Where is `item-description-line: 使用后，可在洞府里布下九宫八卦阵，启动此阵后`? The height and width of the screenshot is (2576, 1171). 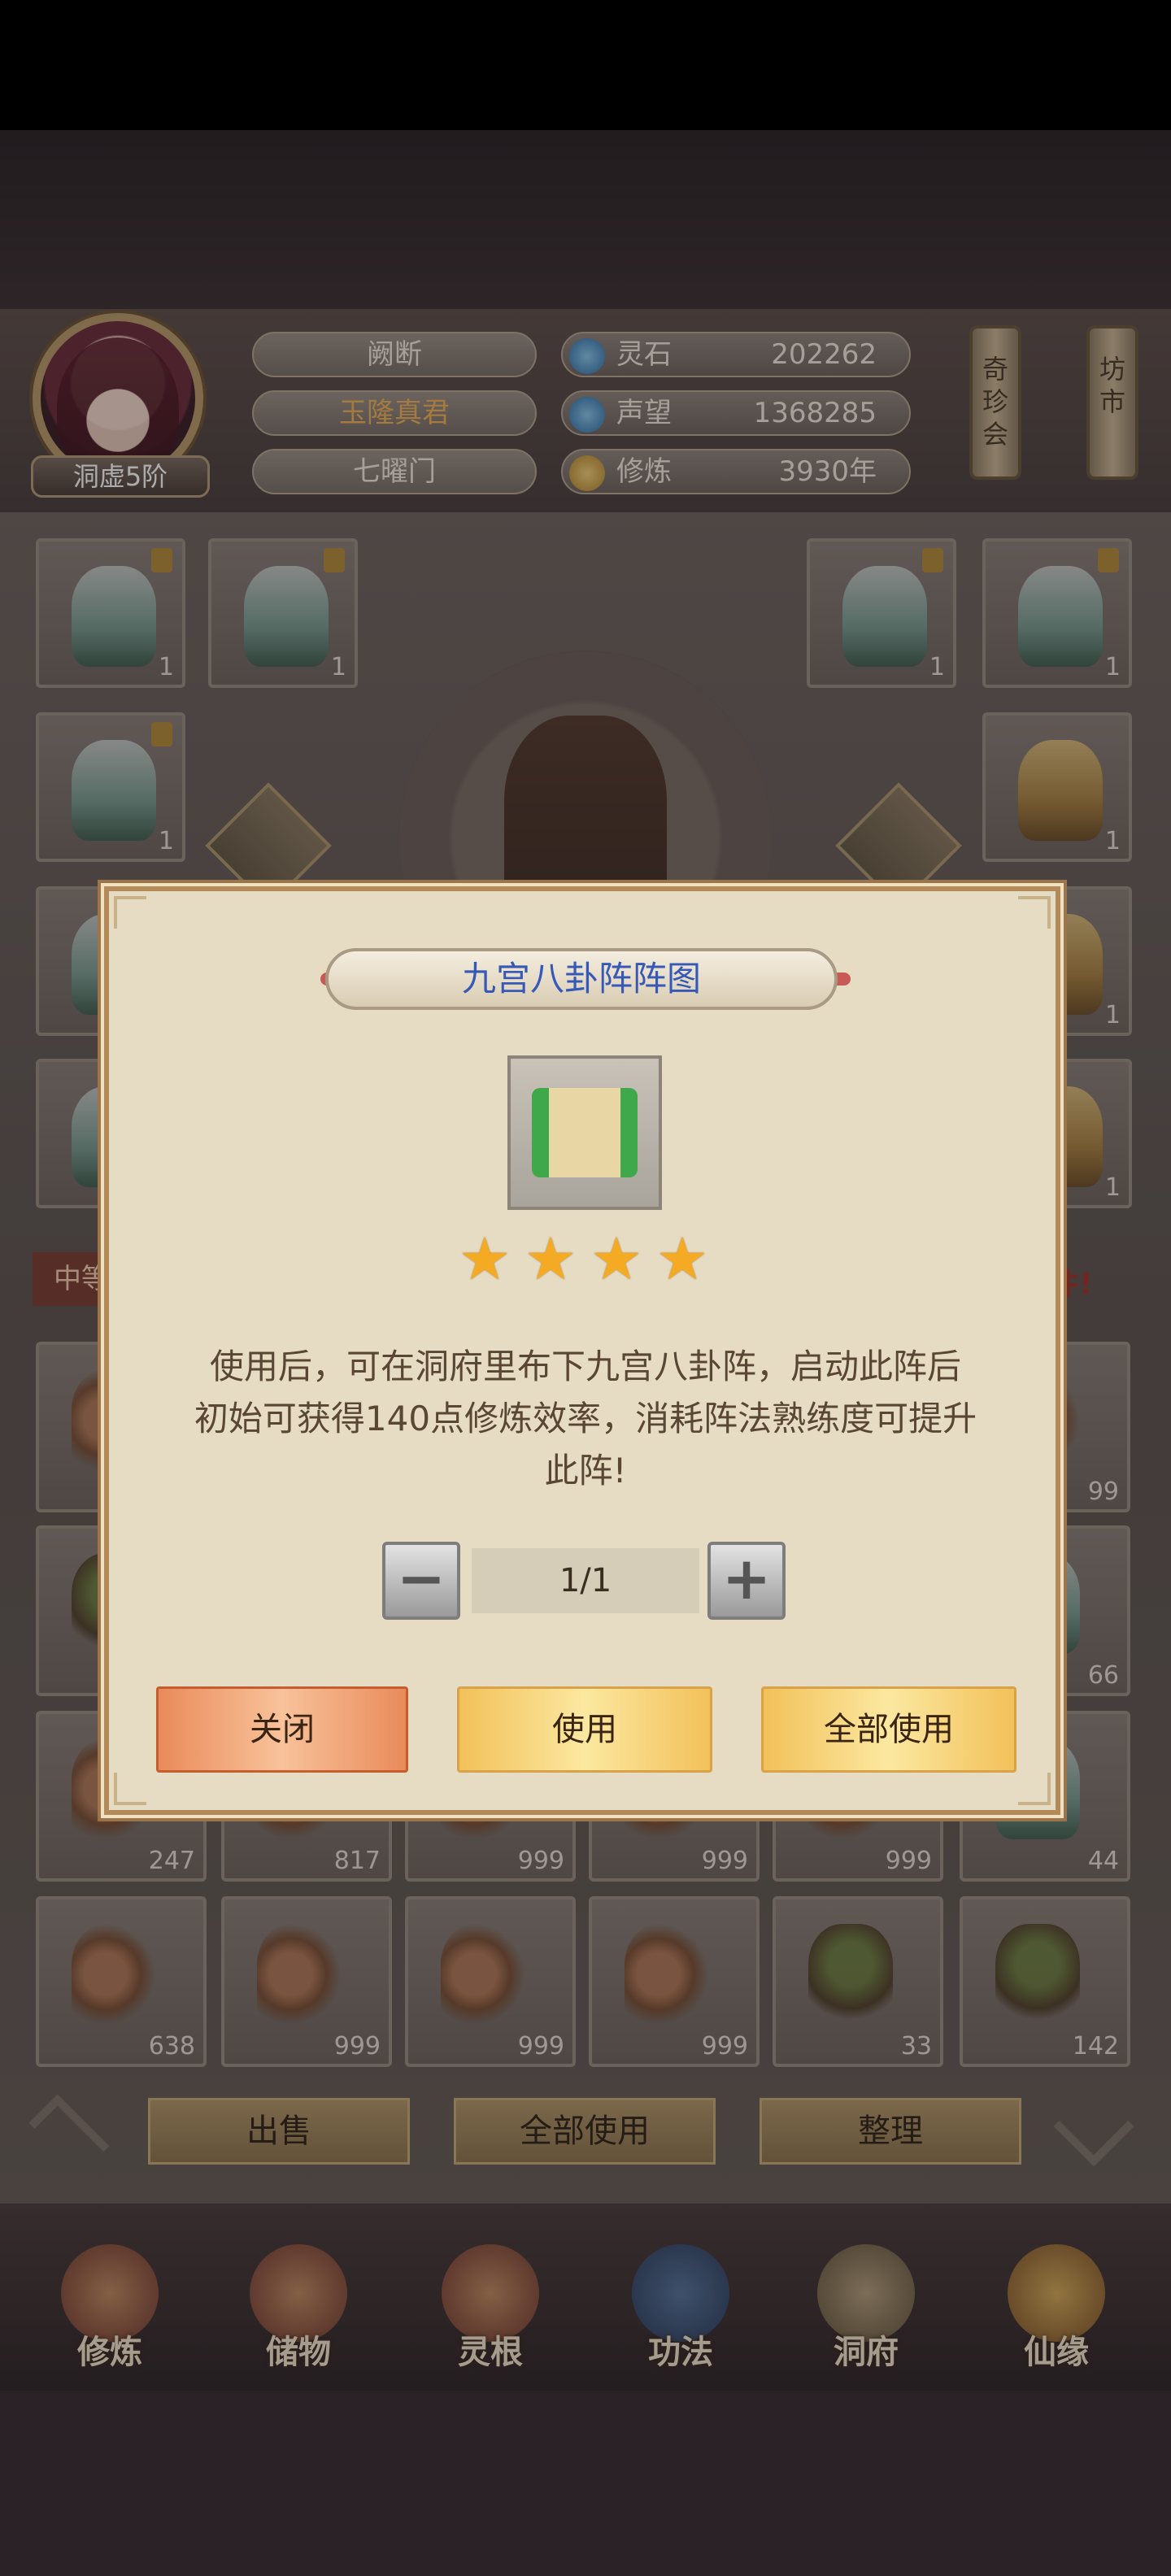 item-description-line: 使用后，可在洞府里布下九宫八卦阵，启动此阵后 is located at coordinates (585, 1366).